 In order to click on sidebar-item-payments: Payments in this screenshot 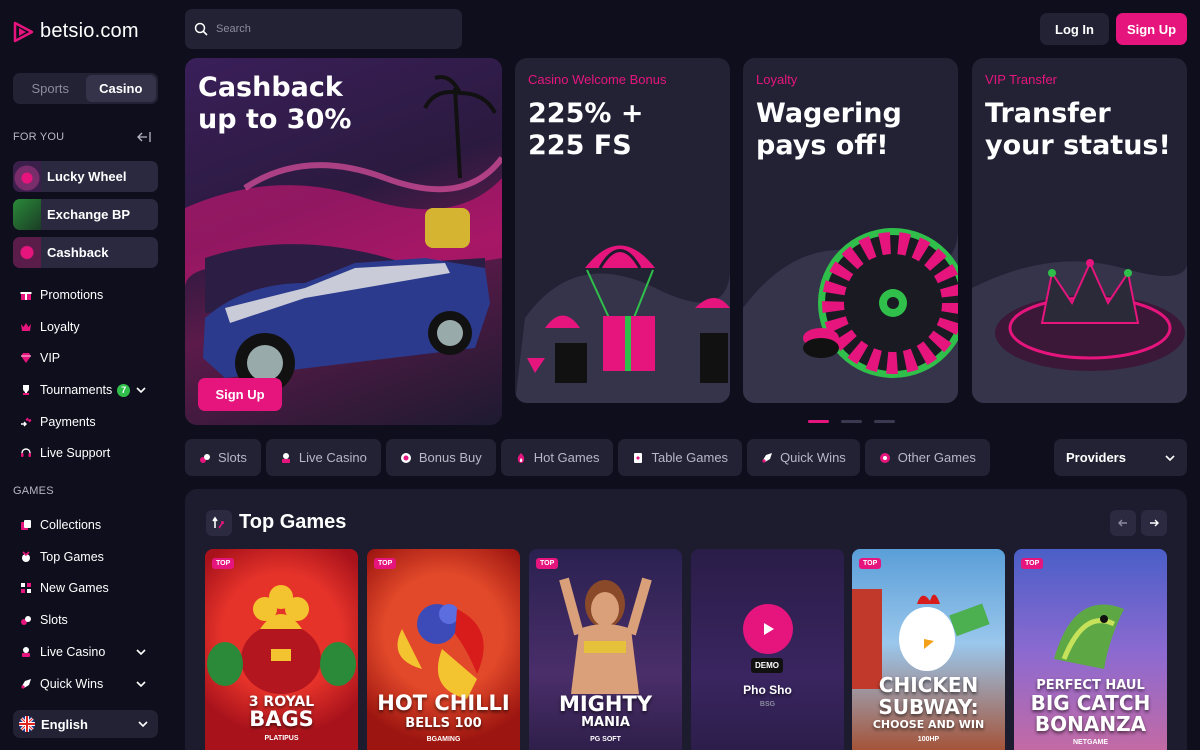, I will do `click(58, 422)`.